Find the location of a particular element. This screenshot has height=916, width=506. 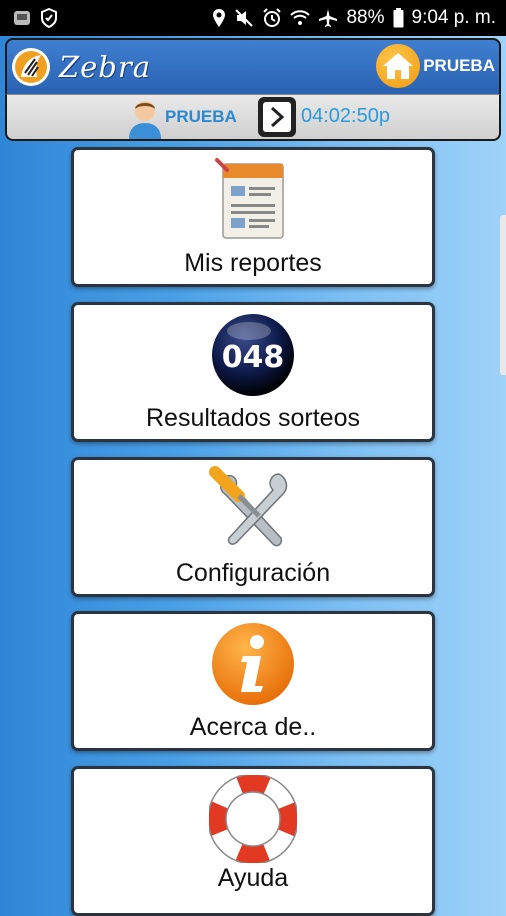

menu-item-label: Acerca de.. is located at coordinates (253, 727).